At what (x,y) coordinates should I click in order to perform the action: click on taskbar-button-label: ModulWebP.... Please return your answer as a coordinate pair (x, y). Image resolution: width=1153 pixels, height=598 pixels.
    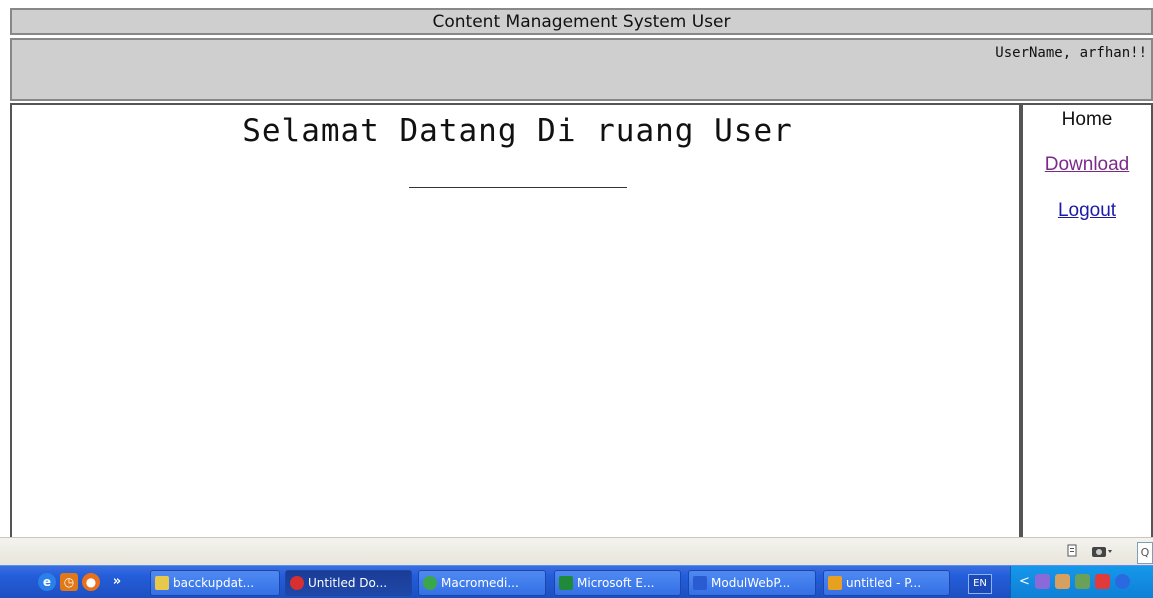
    Looking at the image, I should click on (751, 583).